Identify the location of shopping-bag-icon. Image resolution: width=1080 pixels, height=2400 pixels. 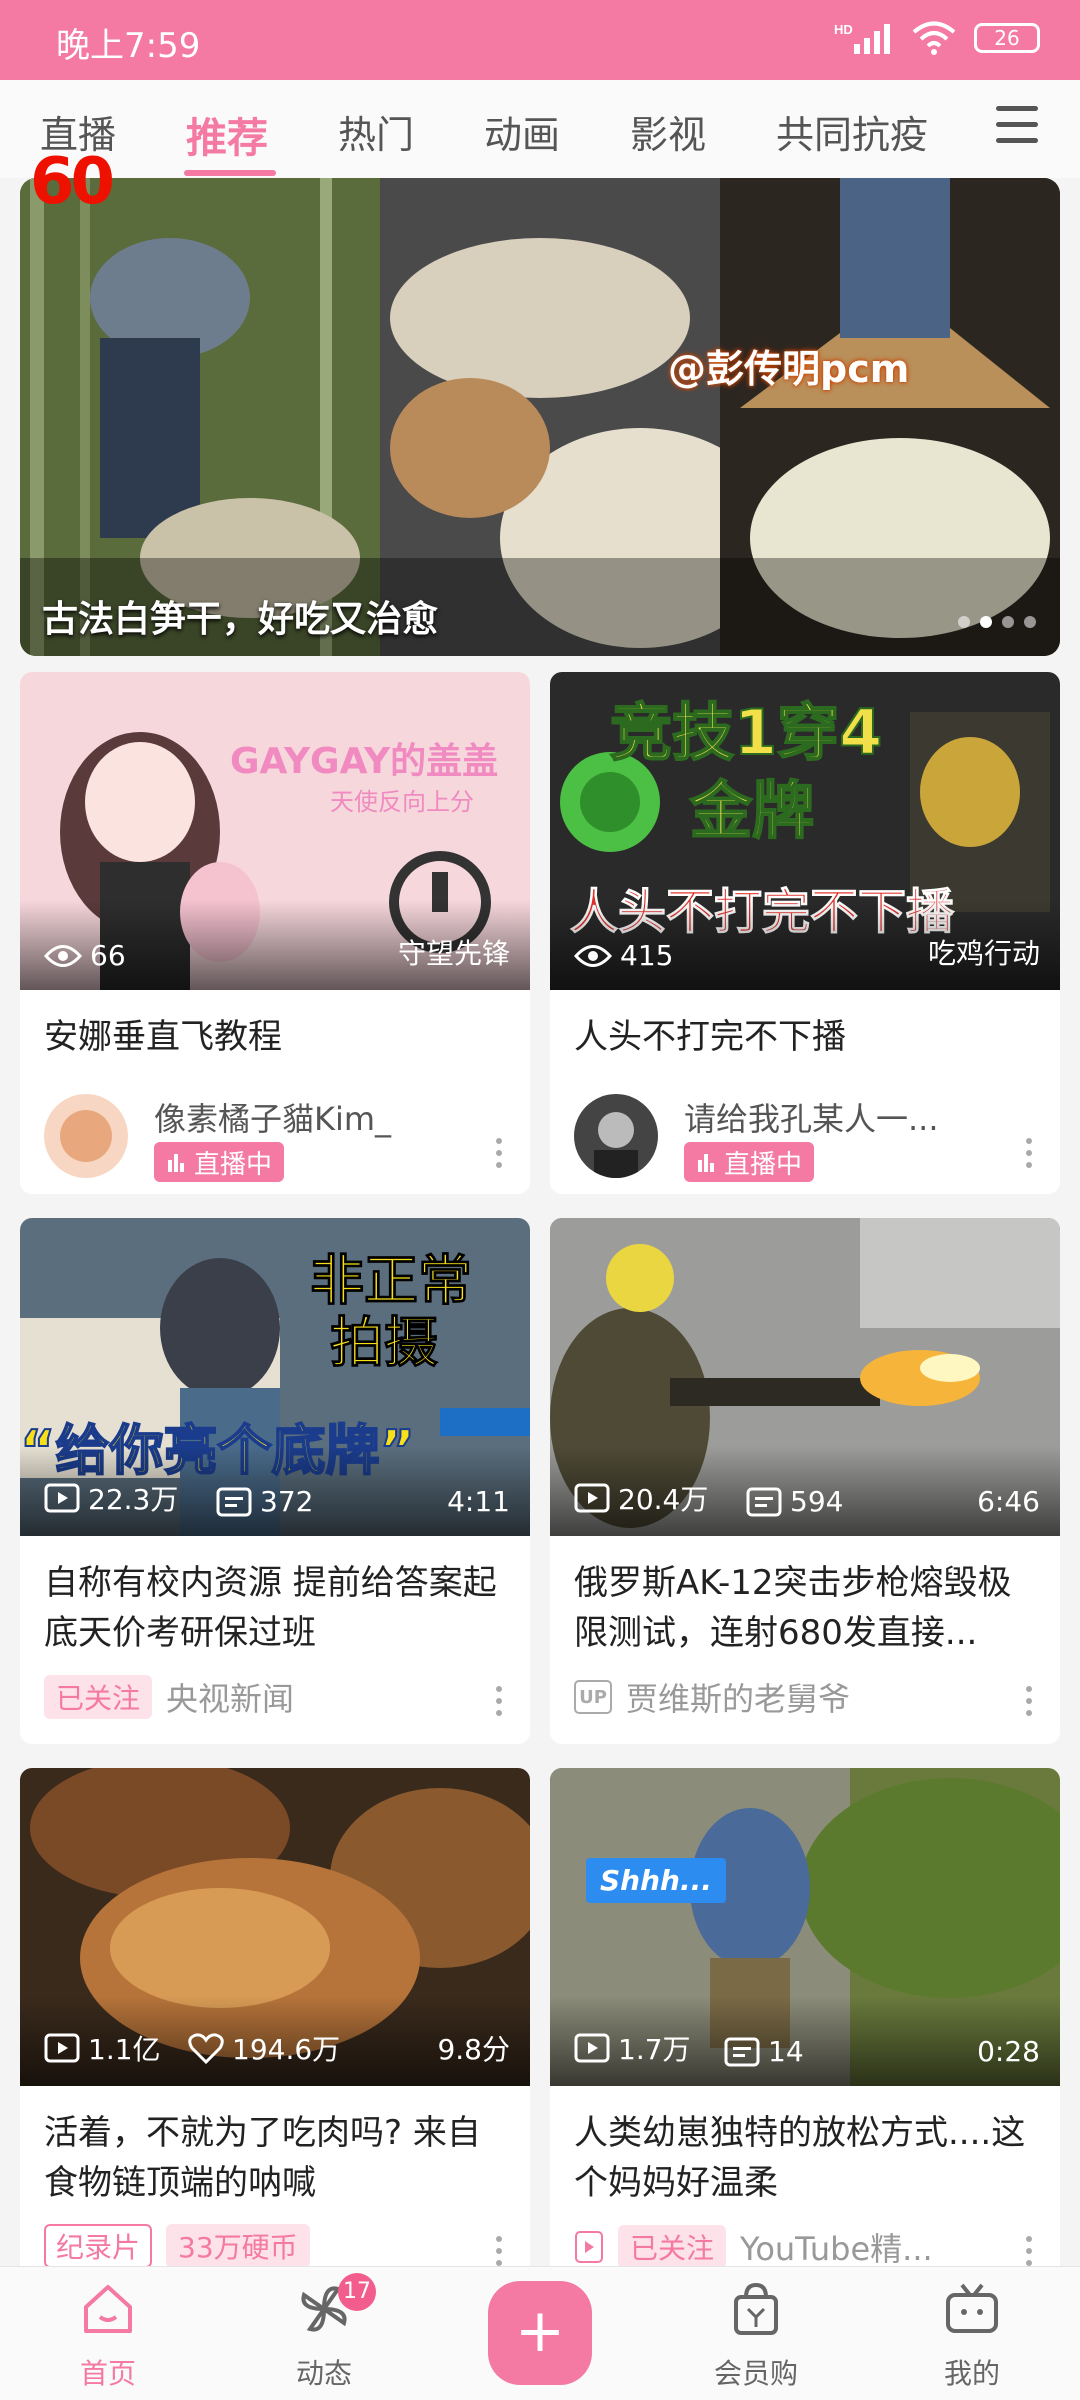
(756, 2308).